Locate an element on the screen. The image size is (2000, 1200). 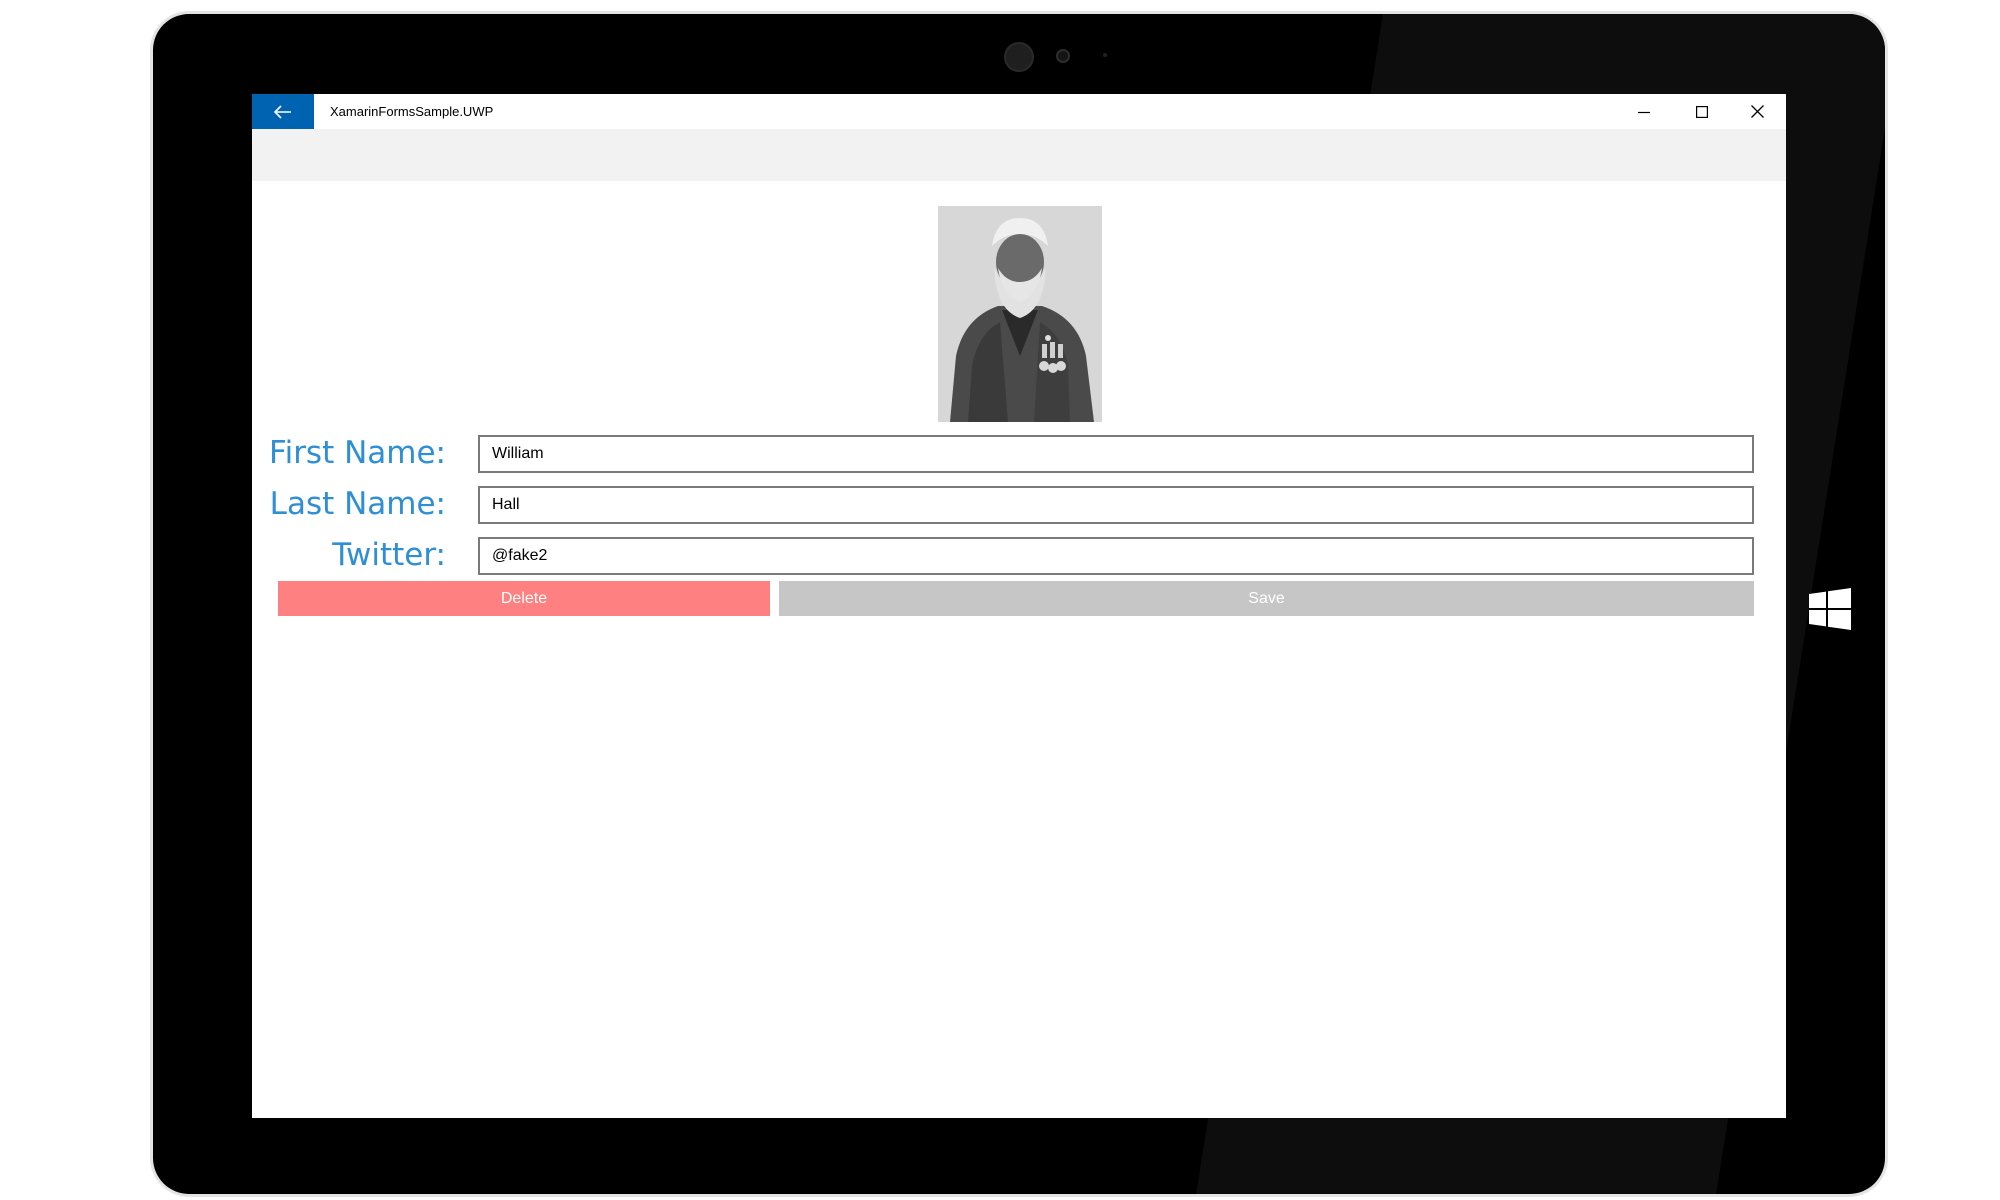
last-name-field is located at coordinates (1116, 505).